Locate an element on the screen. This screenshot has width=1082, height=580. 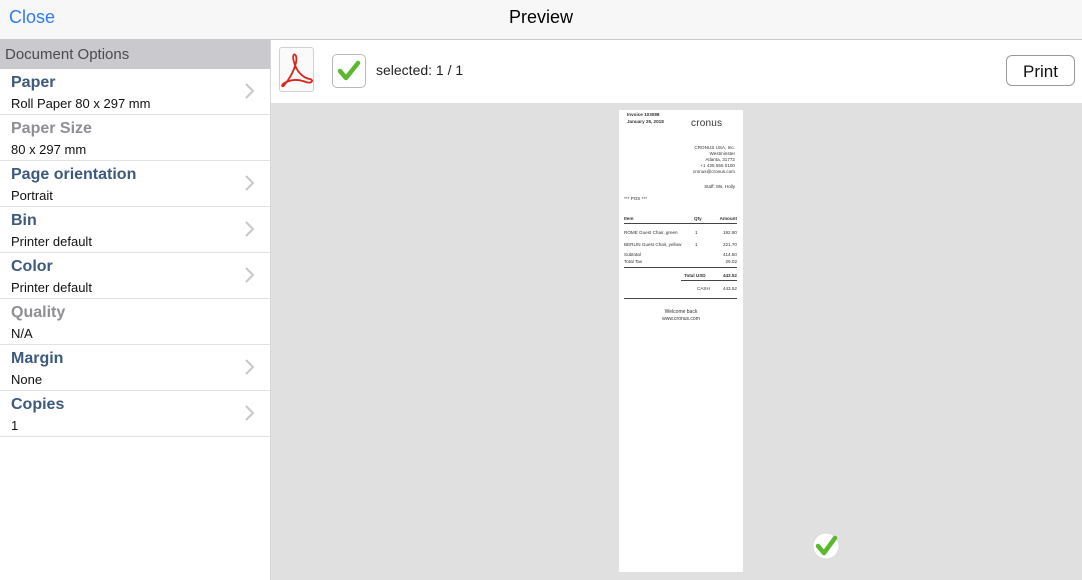
option-margin: Margin None is located at coordinates (135, 368).